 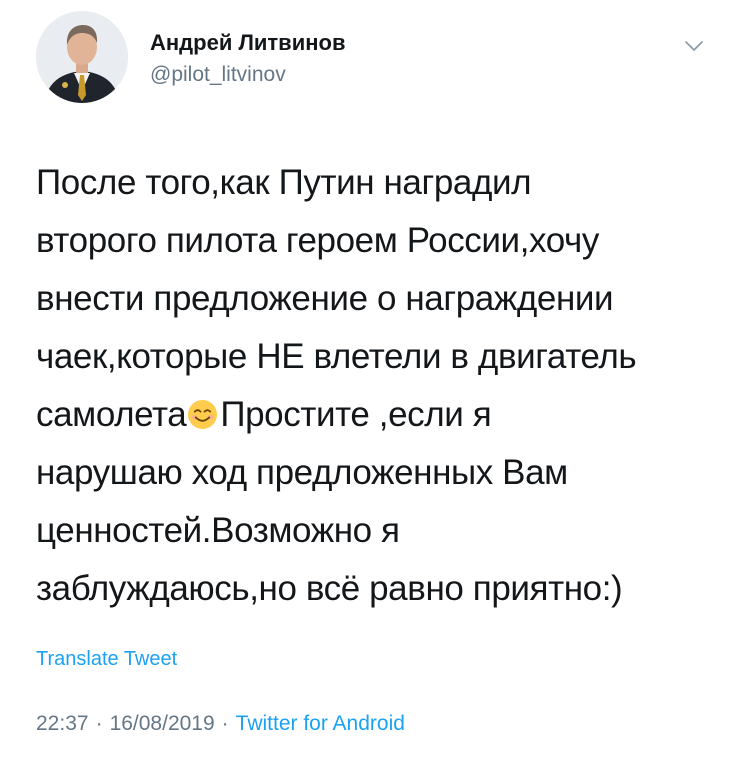 I want to click on tweet-time: 22:37, so click(x=62, y=723).